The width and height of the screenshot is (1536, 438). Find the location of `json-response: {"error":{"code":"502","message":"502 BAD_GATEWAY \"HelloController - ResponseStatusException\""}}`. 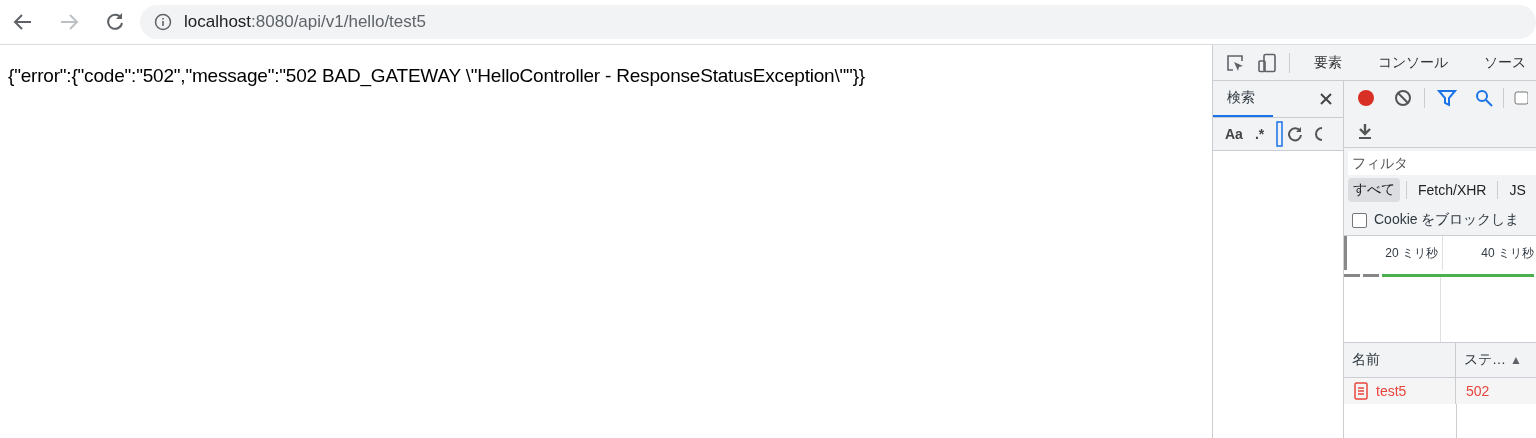

json-response: {"error":{"code":"502","message":"502 BAD_GATEWAY \"HelloController - ResponseStatusException\""}} is located at coordinates (436, 75).